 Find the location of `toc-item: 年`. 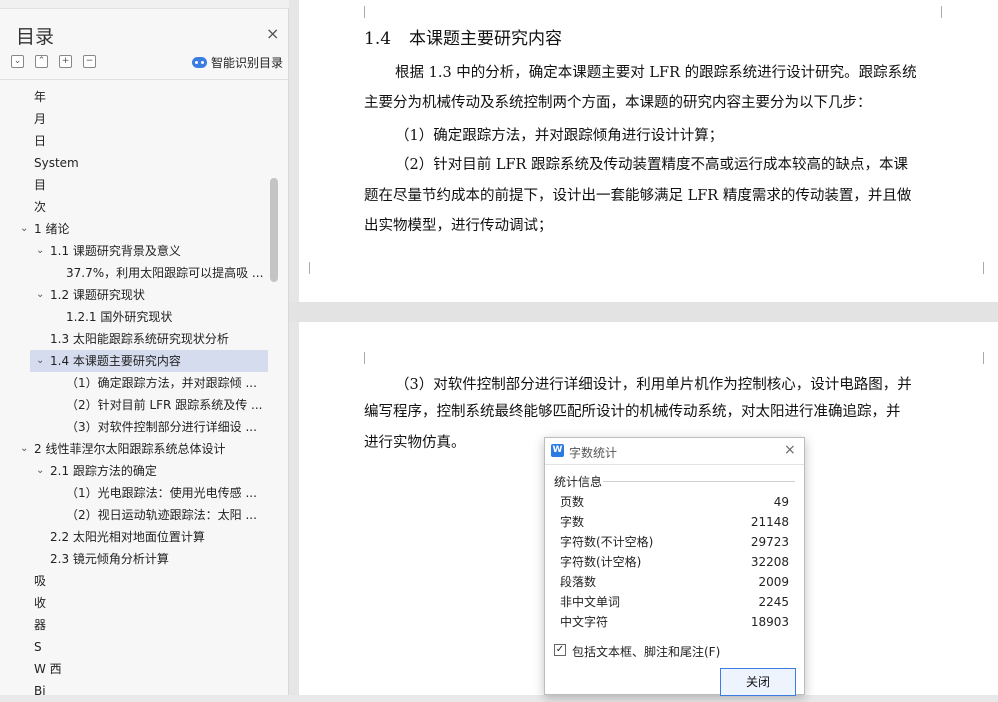

toc-item: 年 is located at coordinates (135, 97).